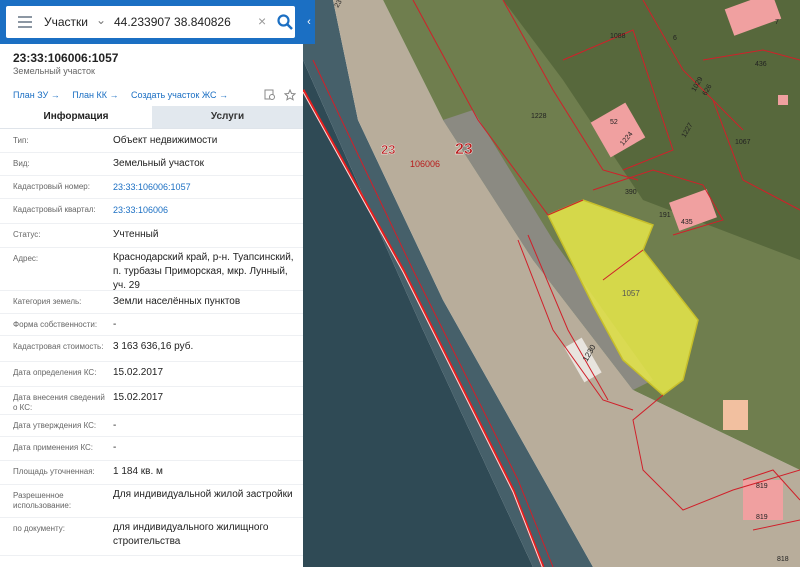 The height and width of the screenshot is (567, 800). I want to click on info-row-key: Дата определения КС:, so click(55, 372).